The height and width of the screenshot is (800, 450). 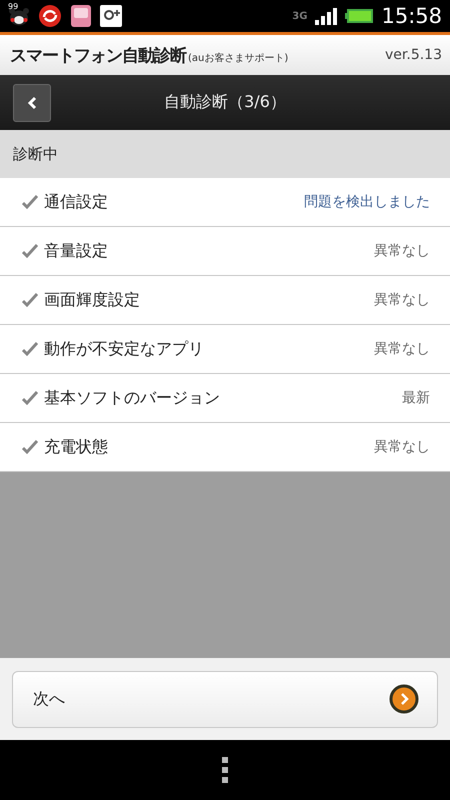 I want to click on section-header: 診断中, so click(x=225, y=154).